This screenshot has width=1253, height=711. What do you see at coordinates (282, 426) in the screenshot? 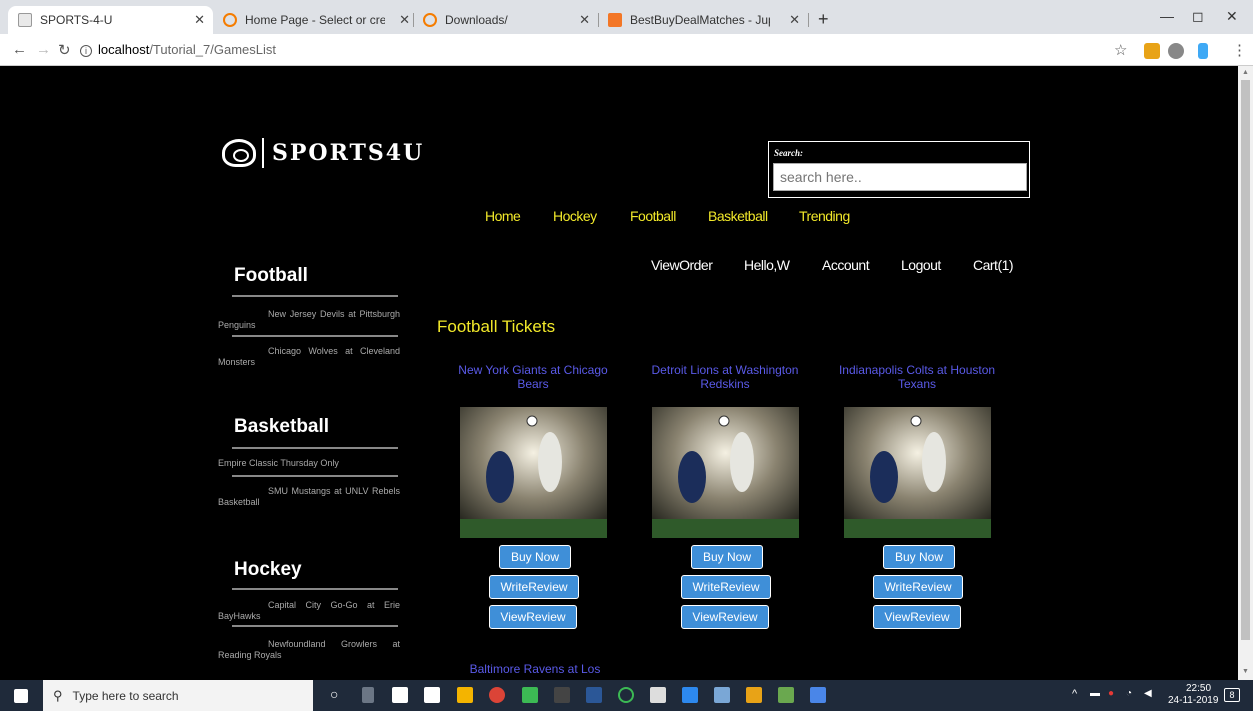
I see `sidebar-heading-basketball: Basketball` at bounding box center [282, 426].